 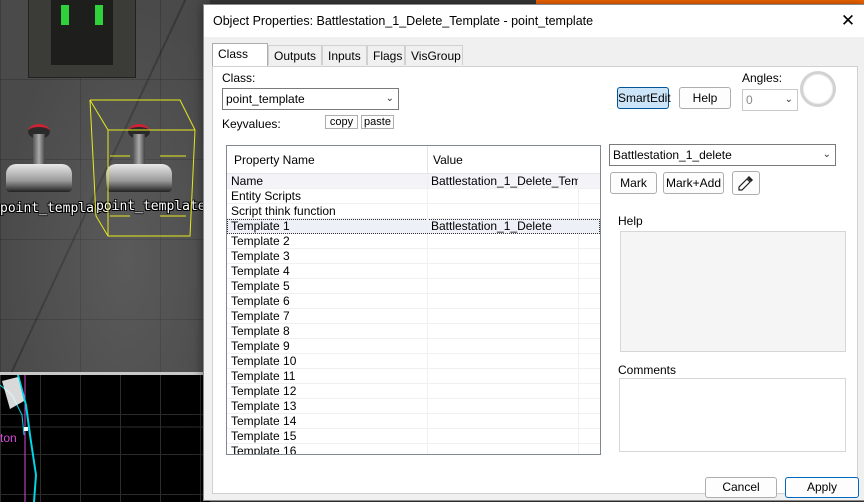 What do you see at coordinates (260, 316) in the screenshot?
I see `property-name-cell: Template 7` at bounding box center [260, 316].